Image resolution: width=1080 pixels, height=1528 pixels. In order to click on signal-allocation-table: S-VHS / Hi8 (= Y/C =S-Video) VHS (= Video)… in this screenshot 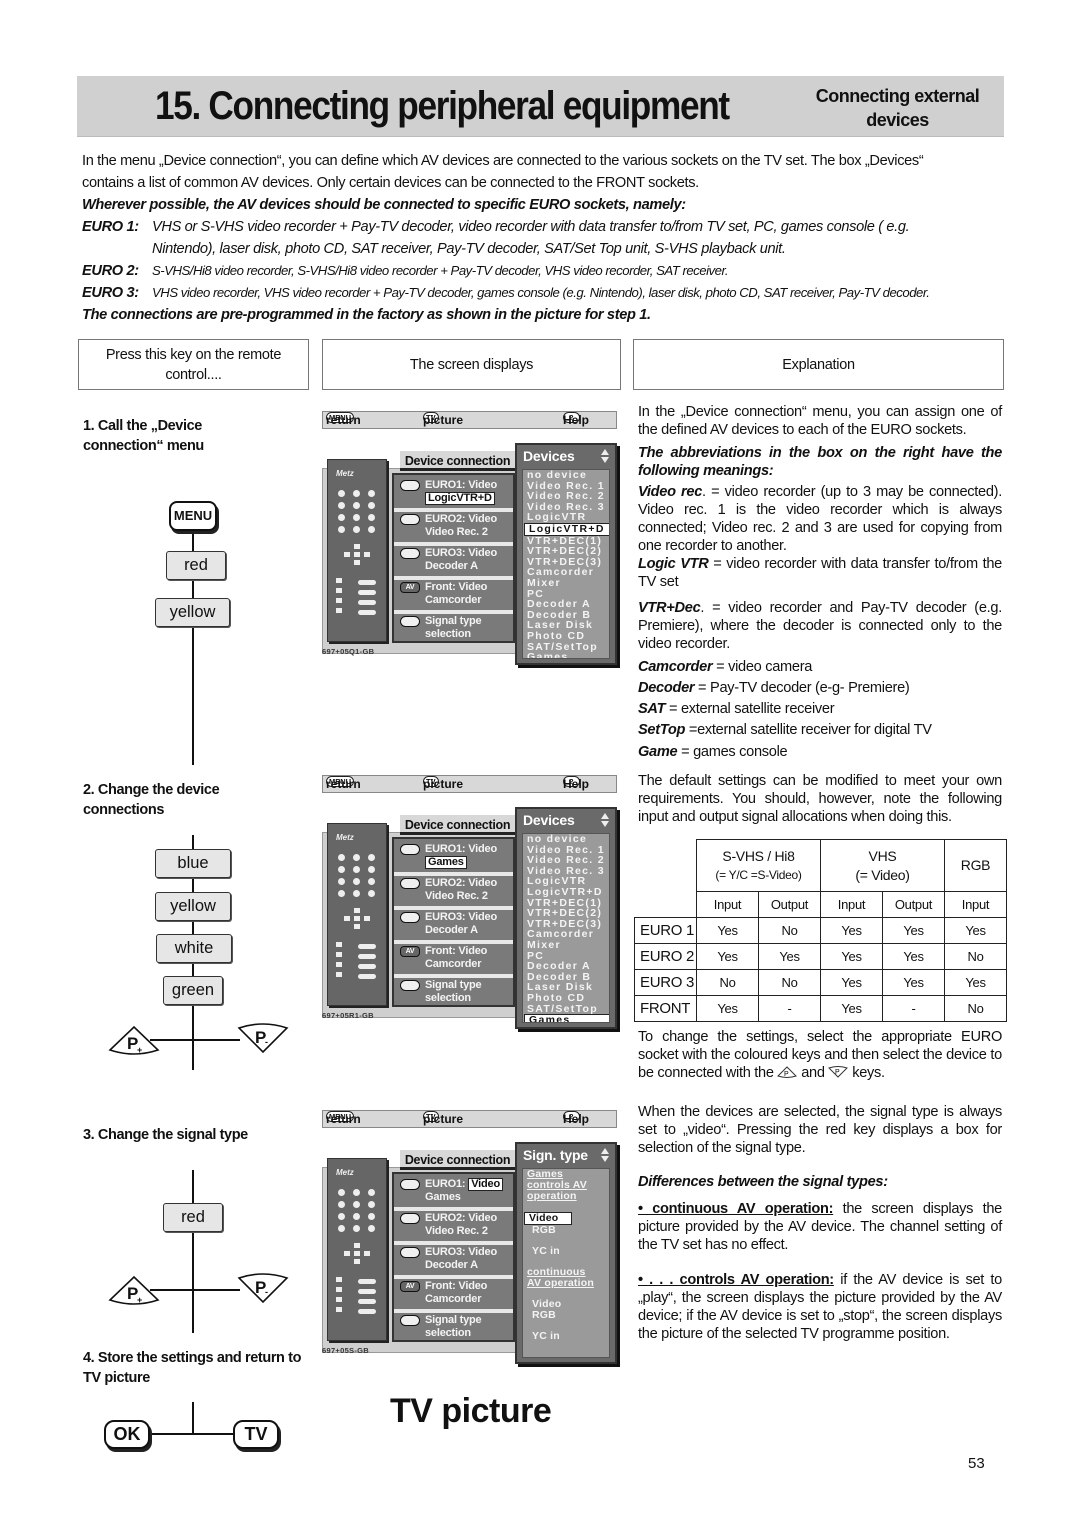, I will do `click(820, 930)`.